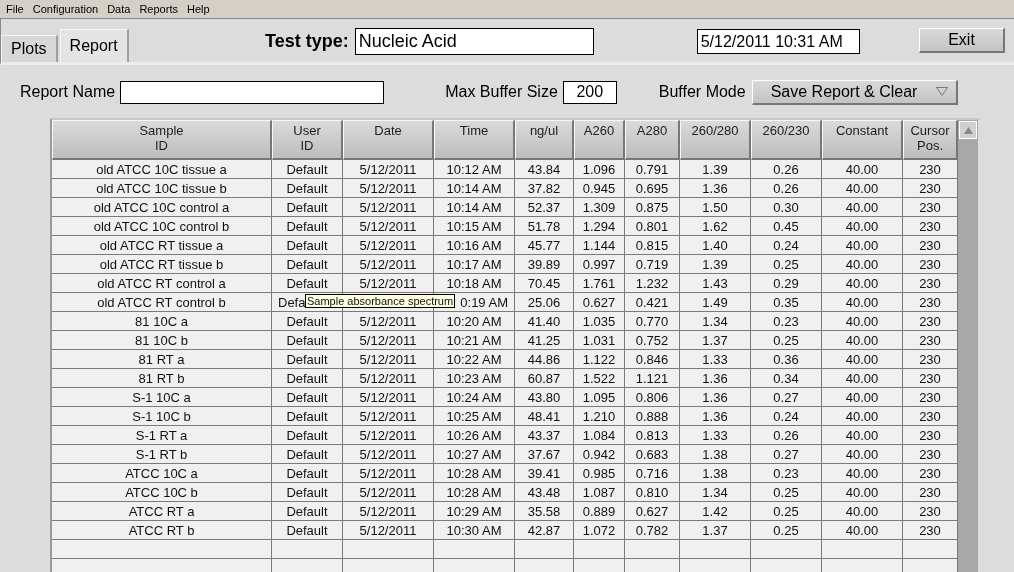 The width and height of the screenshot is (1014, 572). What do you see at coordinates (162, 492) in the screenshot?
I see `table-cell: ATCC 10C b` at bounding box center [162, 492].